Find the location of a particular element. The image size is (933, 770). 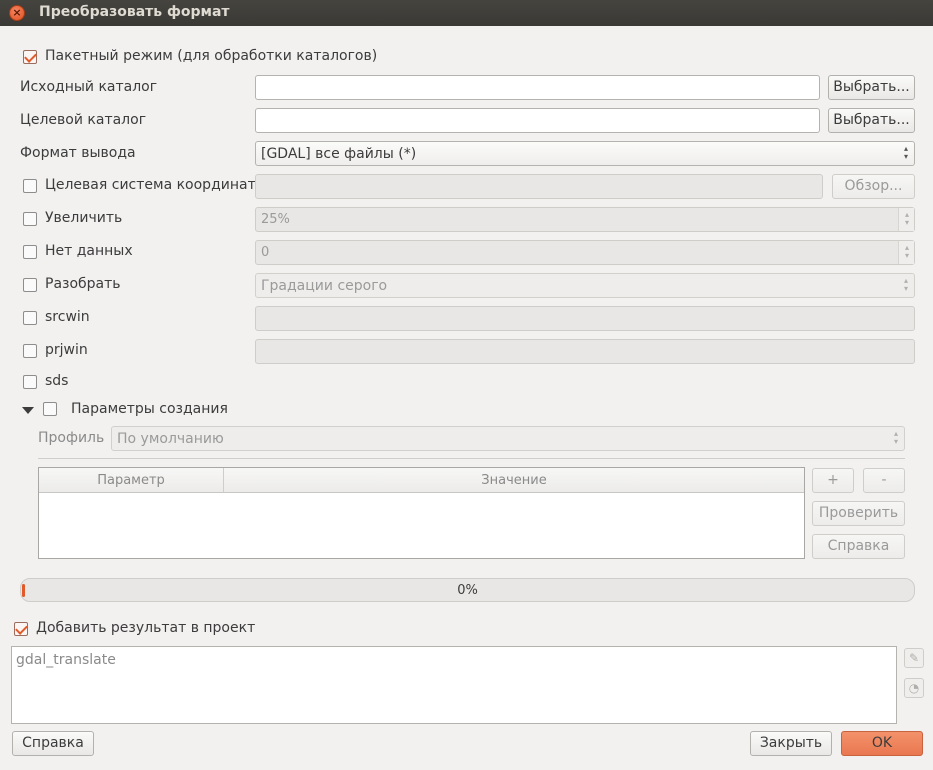

column-header-value: Значение is located at coordinates (513, 480).